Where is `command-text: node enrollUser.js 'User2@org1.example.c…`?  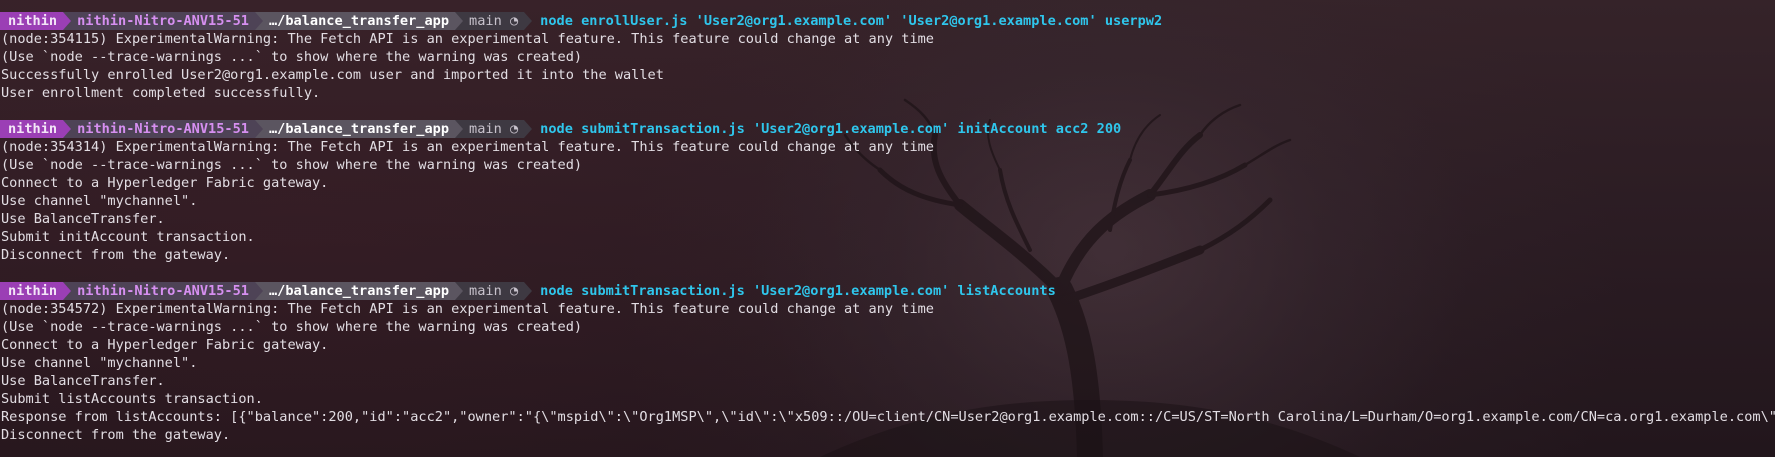 command-text: node enrollUser.js 'User2@org1.example.c… is located at coordinates (851, 21).